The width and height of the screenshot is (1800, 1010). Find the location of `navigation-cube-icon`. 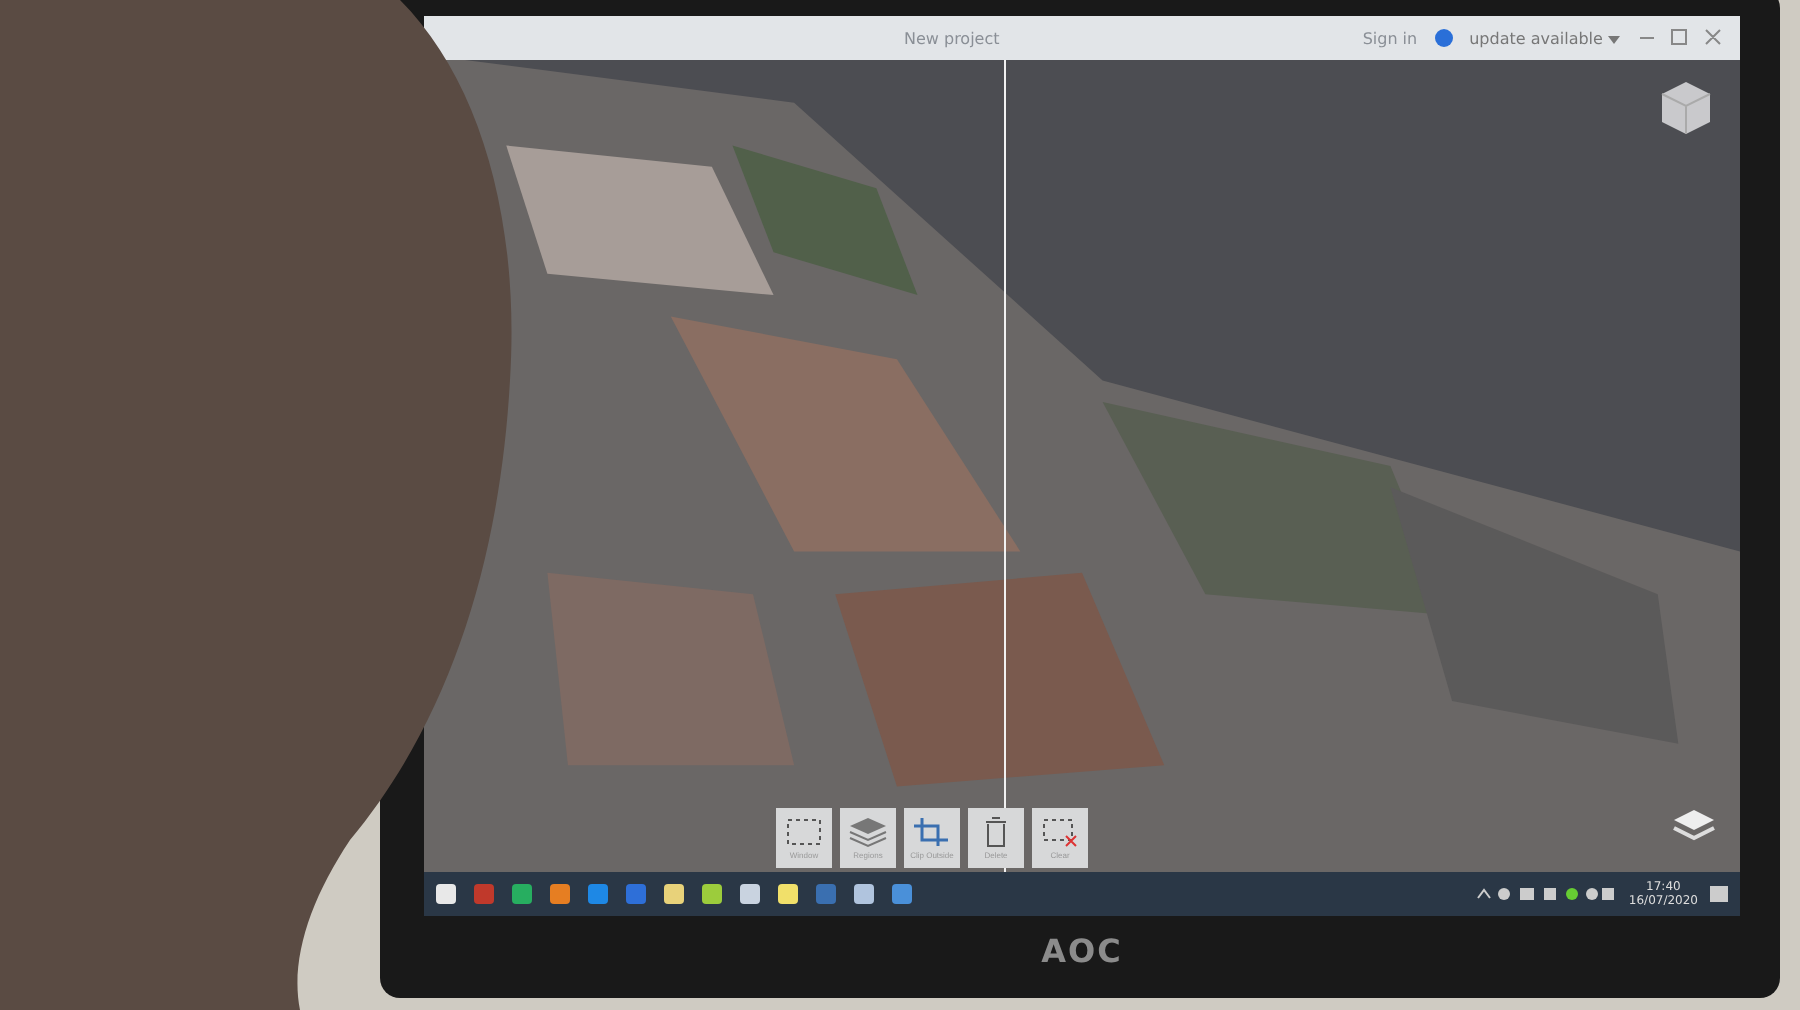

navigation-cube-icon is located at coordinates (1686, 108).